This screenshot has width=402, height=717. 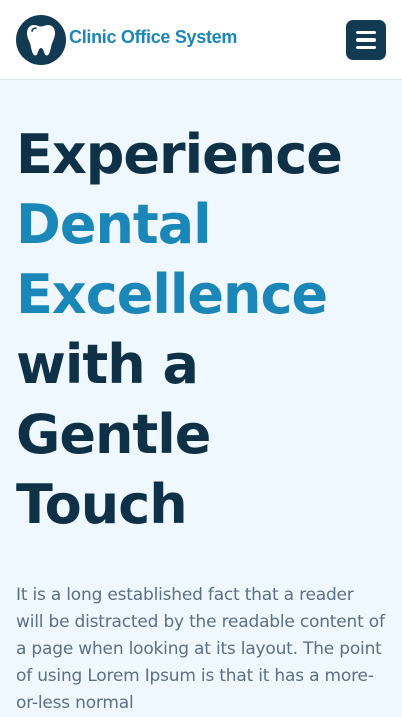 What do you see at coordinates (102, 504) in the screenshot?
I see `hero-title-line: Touch` at bounding box center [102, 504].